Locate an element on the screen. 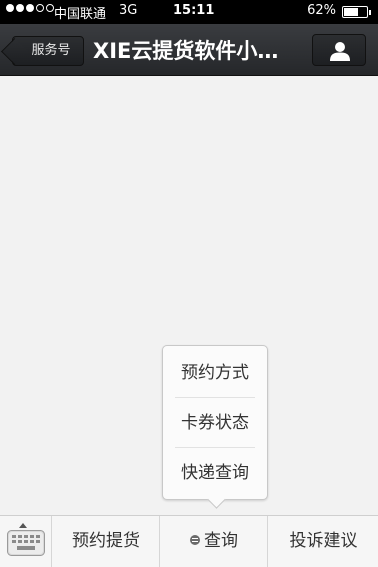 Image resolution: width=378 pixels, height=567 pixels. keyboard-toggle-button is located at coordinates (26, 541).